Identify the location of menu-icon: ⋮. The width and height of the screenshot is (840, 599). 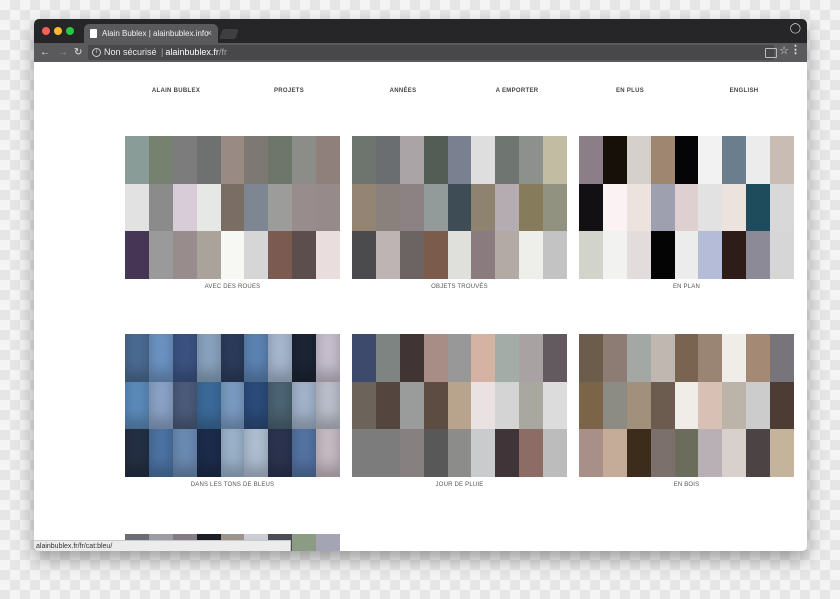
(795, 49).